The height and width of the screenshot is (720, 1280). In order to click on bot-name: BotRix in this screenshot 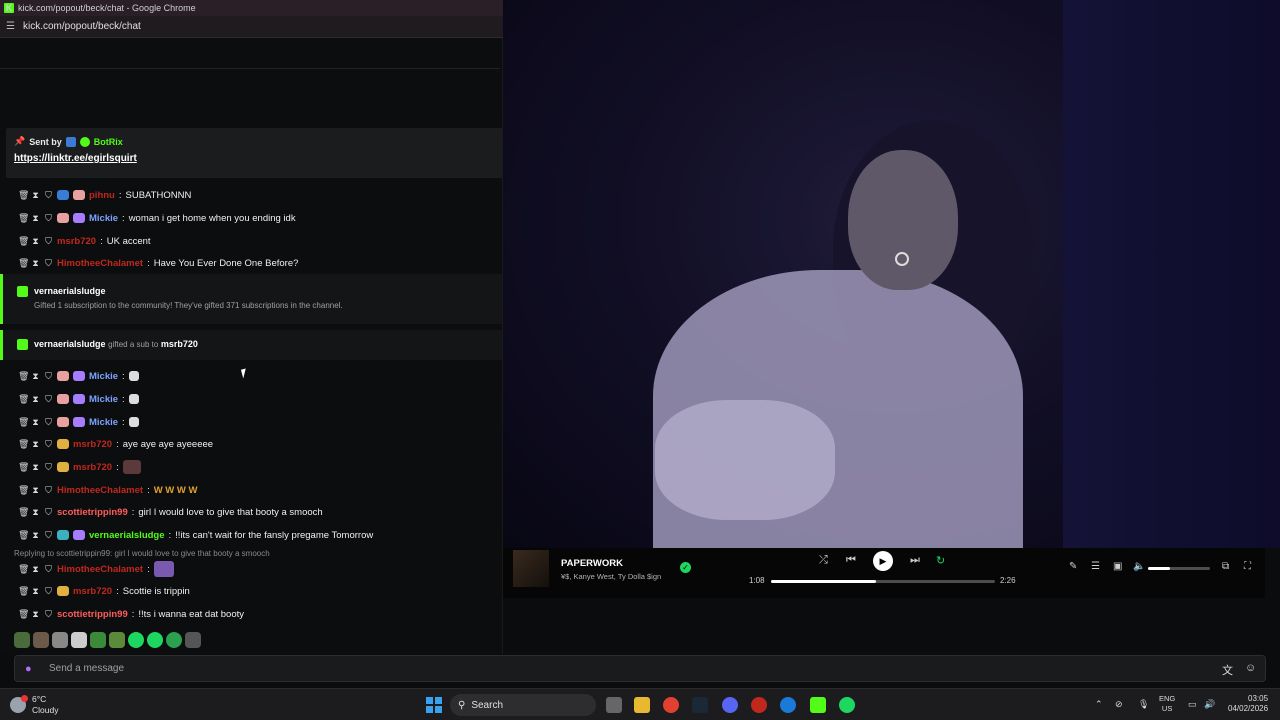, I will do `click(108, 142)`.